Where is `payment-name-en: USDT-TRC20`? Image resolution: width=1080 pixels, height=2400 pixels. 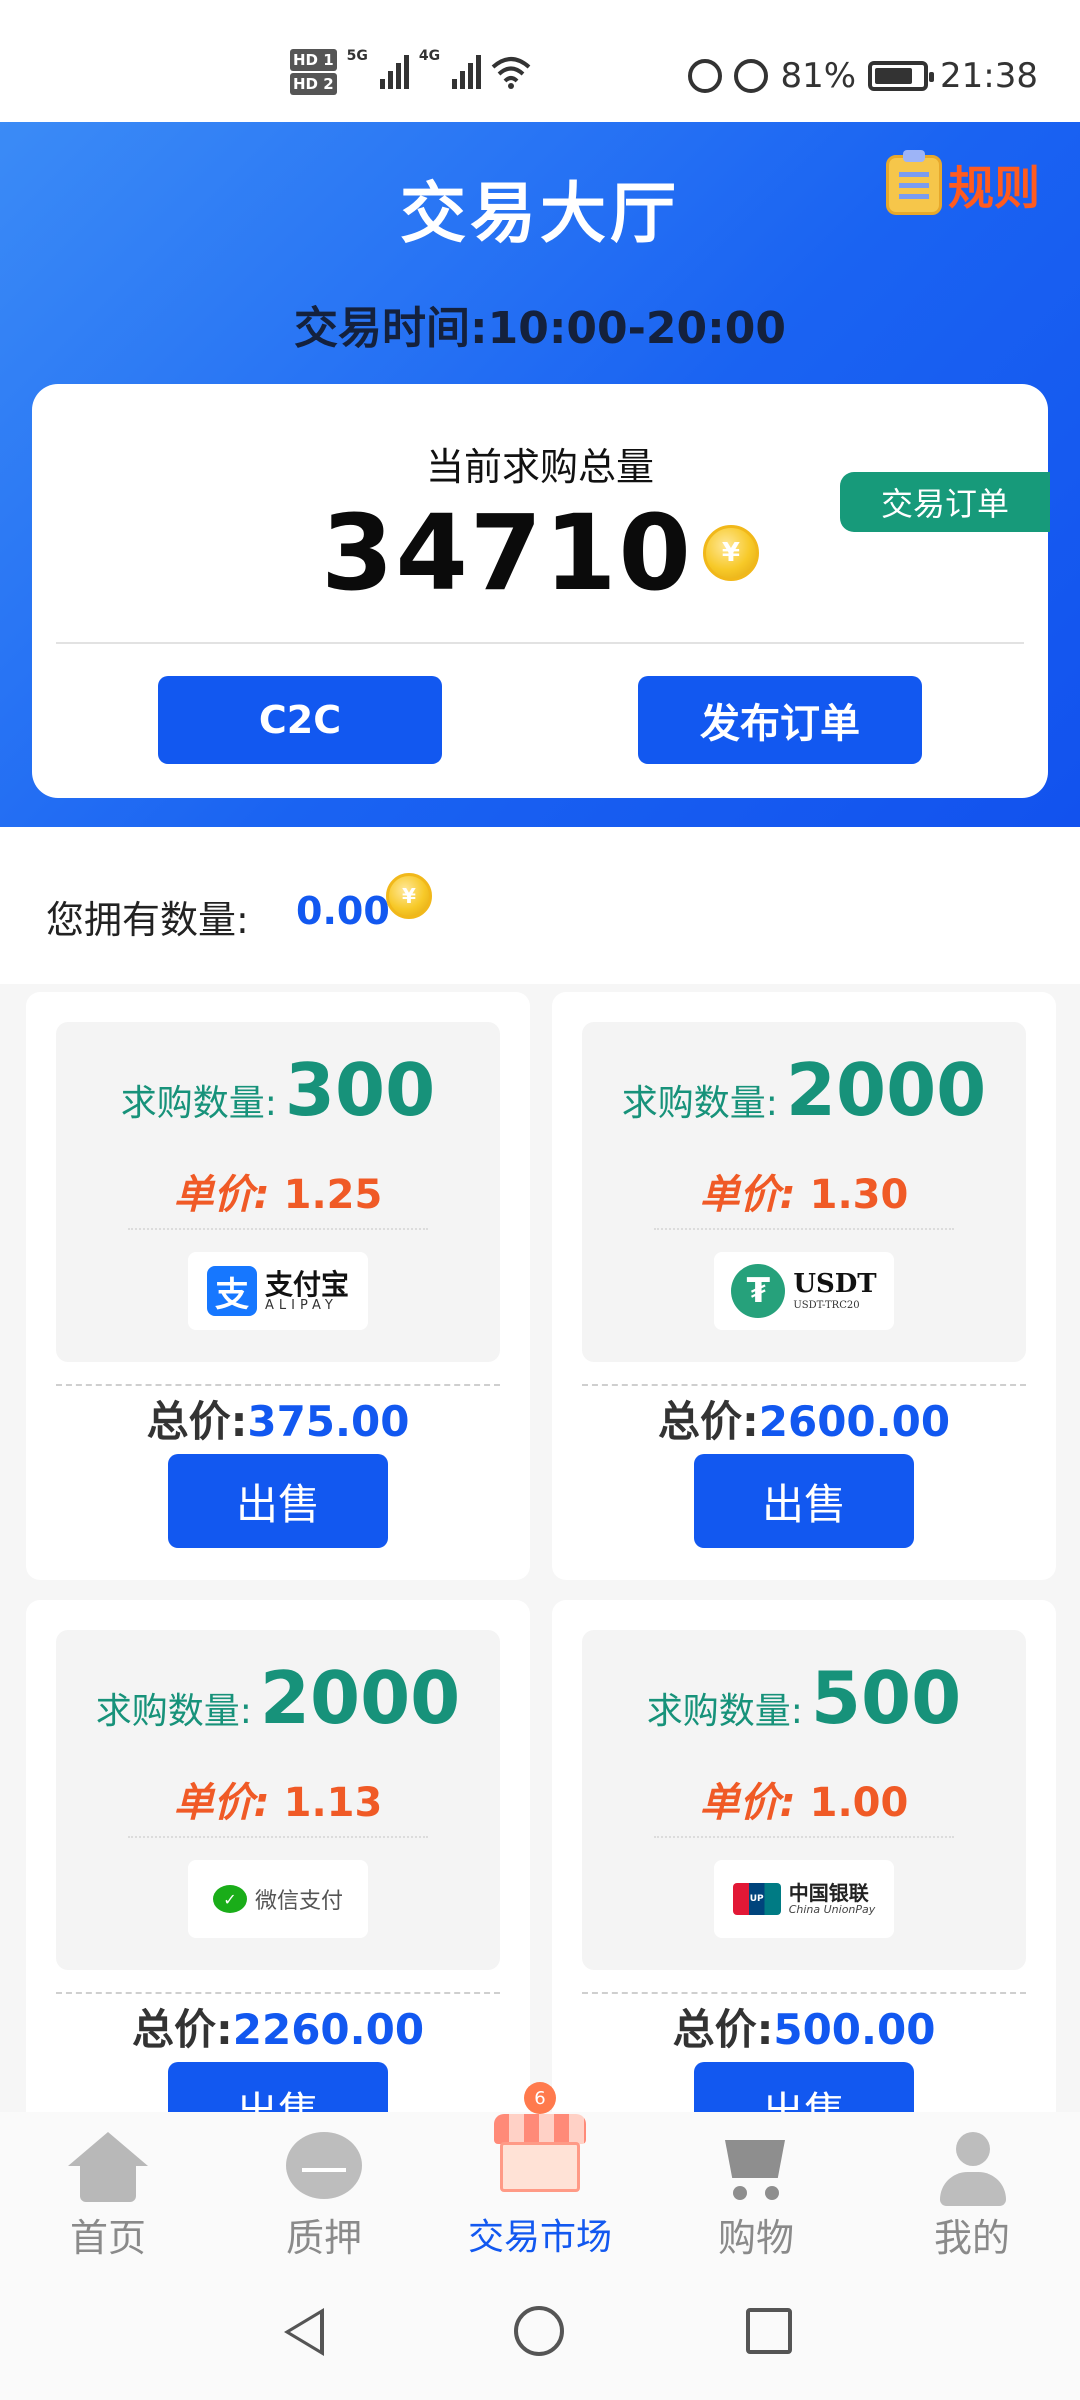
payment-name-en: USDT-TRC20 is located at coordinates (826, 1305).